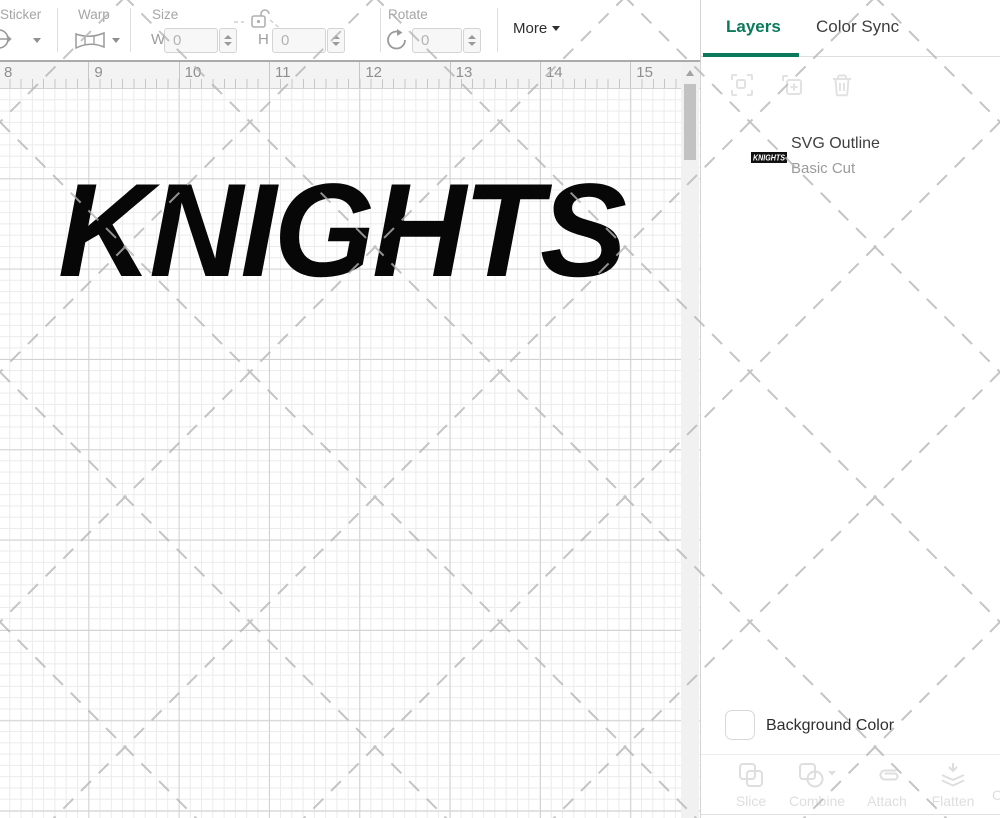 The height and width of the screenshot is (818, 1000). What do you see at coordinates (753, 27) in the screenshot?
I see `tab-layers: Layers` at bounding box center [753, 27].